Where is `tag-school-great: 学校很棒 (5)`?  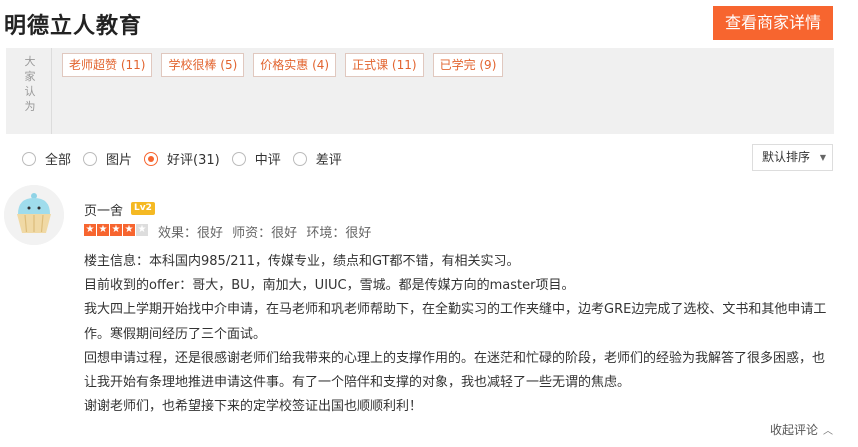 tag-school-great: 学校很棒 (5) is located at coordinates (203, 65).